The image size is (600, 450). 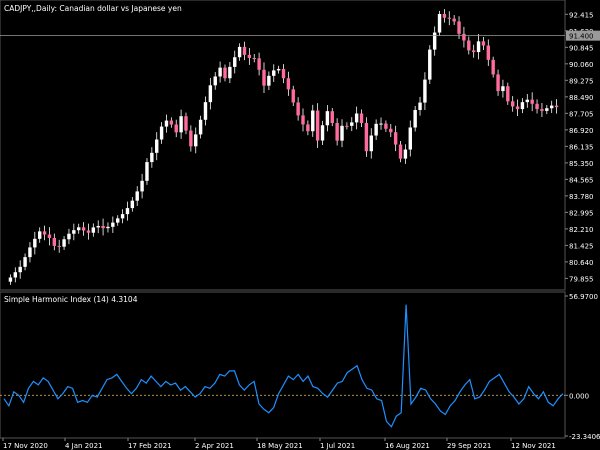 What do you see at coordinates (581, 131) in the screenshot?
I see `price-tick-label: 86.920` at bounding box center [581, 131].